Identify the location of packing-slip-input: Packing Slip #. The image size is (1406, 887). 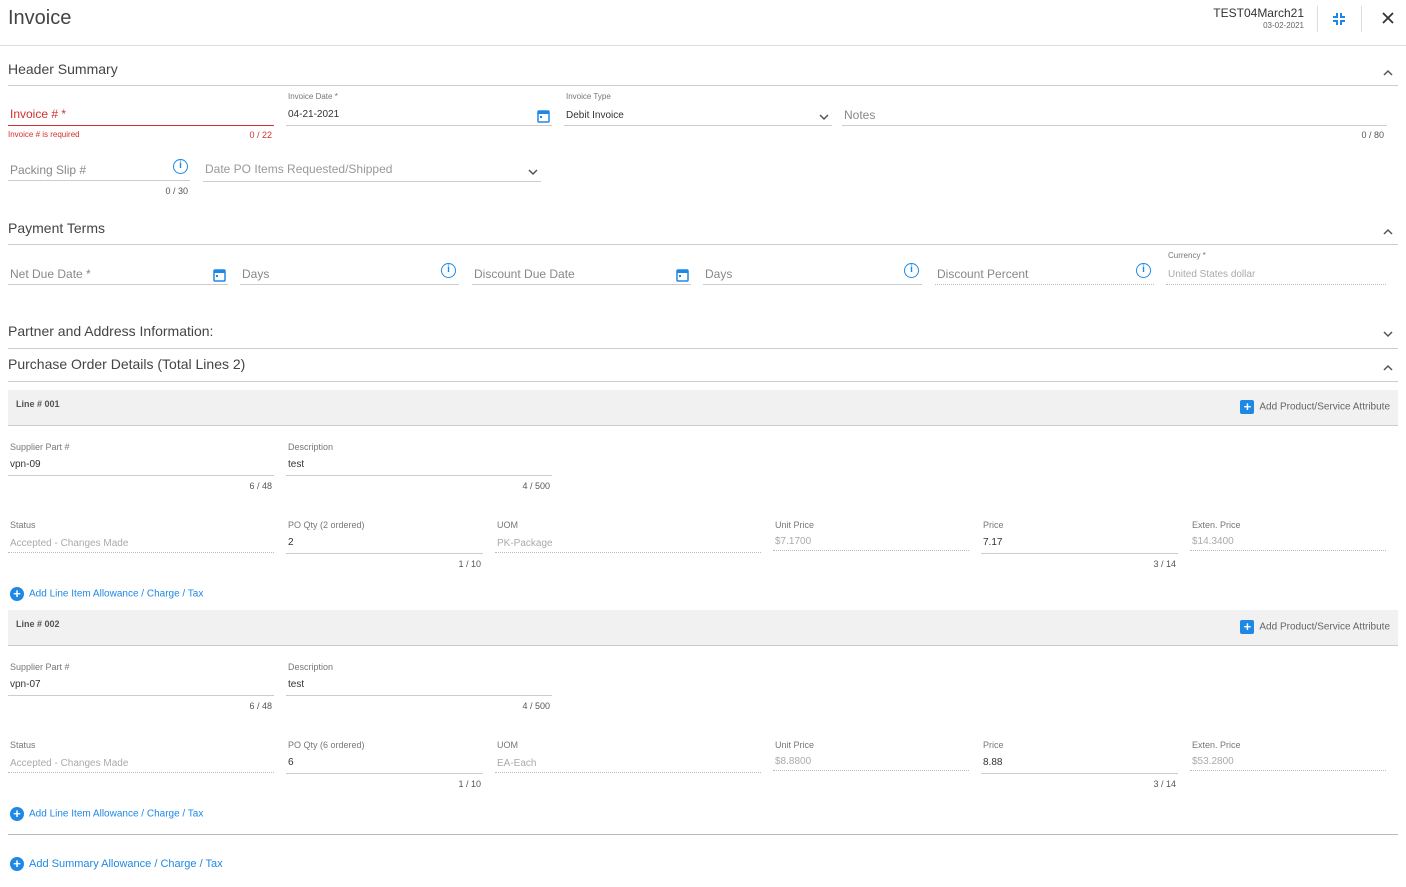
(48, 170).